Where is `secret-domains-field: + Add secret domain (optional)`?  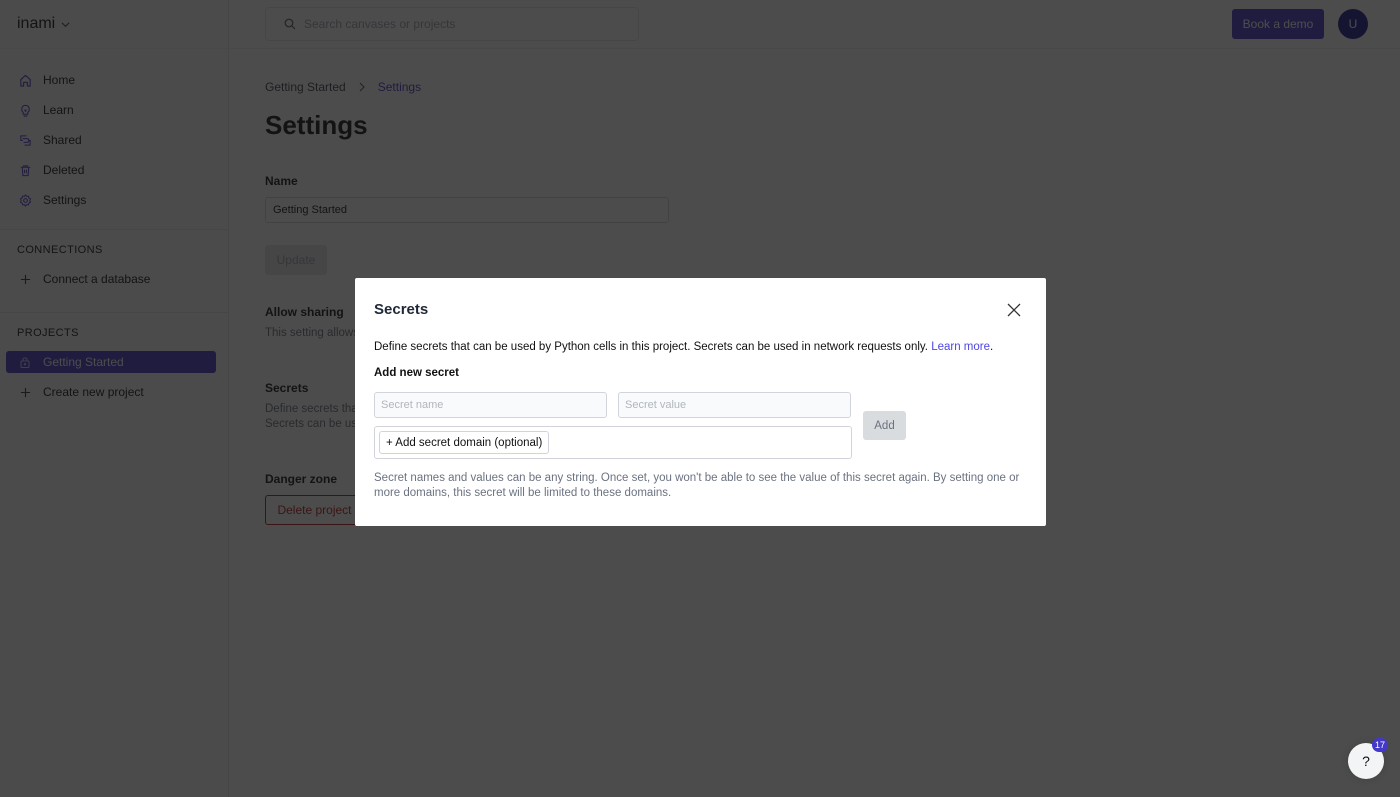 secret-domains-field: + Add secret domain (optional) is located at coordinates (613, 442).